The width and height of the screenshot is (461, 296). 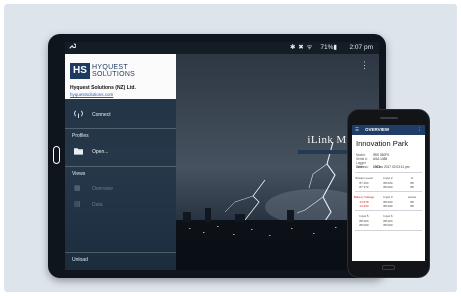 I want to click on drawer-item-unload: Unload, so click(x=120, y=262).